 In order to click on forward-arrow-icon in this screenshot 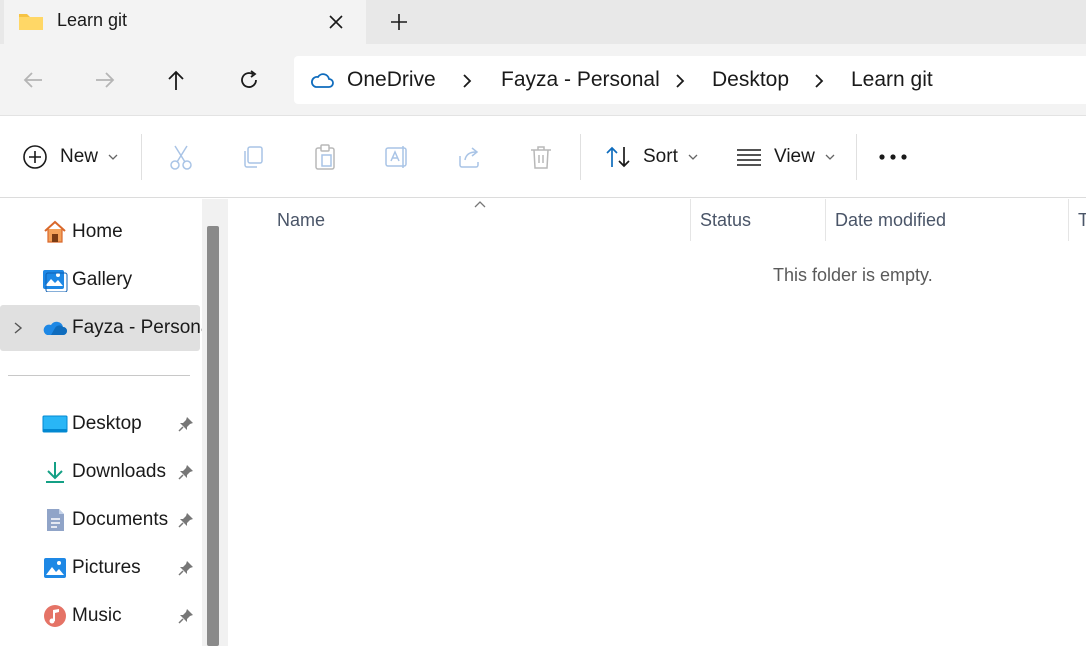, I will do `click(105, 80)`.